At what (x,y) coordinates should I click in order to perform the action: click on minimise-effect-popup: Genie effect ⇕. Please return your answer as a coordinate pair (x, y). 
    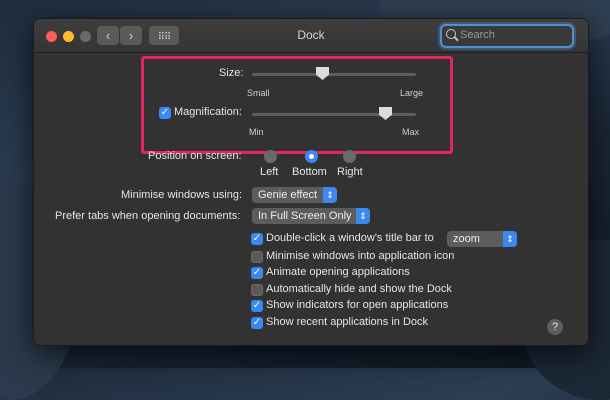
    Looking at the image, I should click on (294, 195).